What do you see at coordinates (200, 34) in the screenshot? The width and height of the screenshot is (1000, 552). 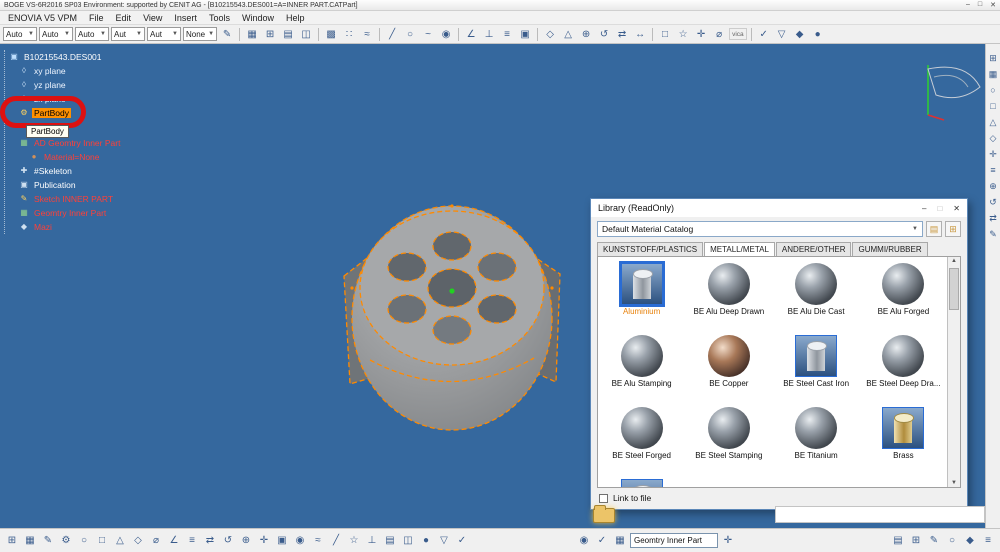 I see `toolbar-select: None ▼` at bounding box center [200, 34].